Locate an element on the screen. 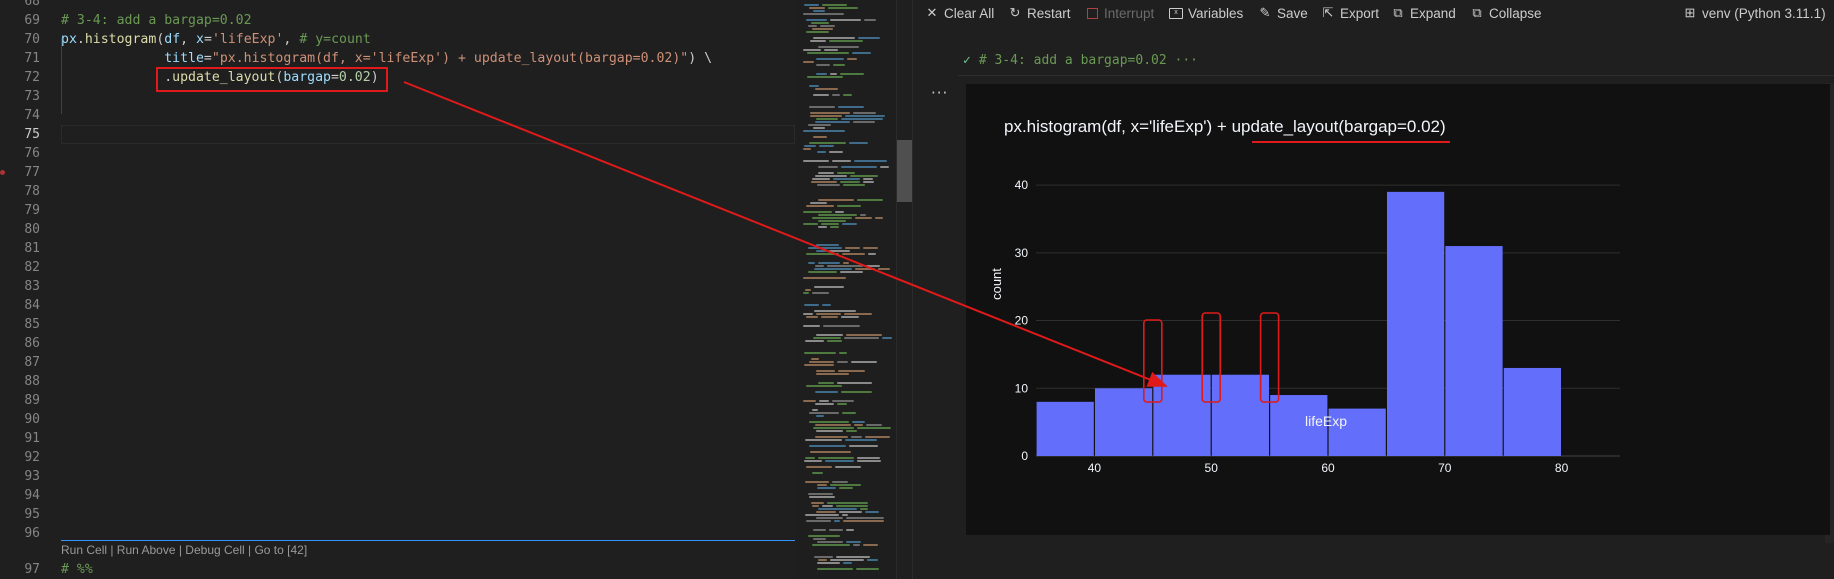  interrupt-button: Interrupt is located at coordinates (1119, 13).